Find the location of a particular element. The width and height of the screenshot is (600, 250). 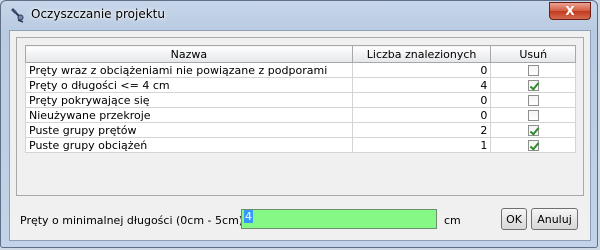

window-title: Oczyszczanie projektu is located at coordinates (98, 14).